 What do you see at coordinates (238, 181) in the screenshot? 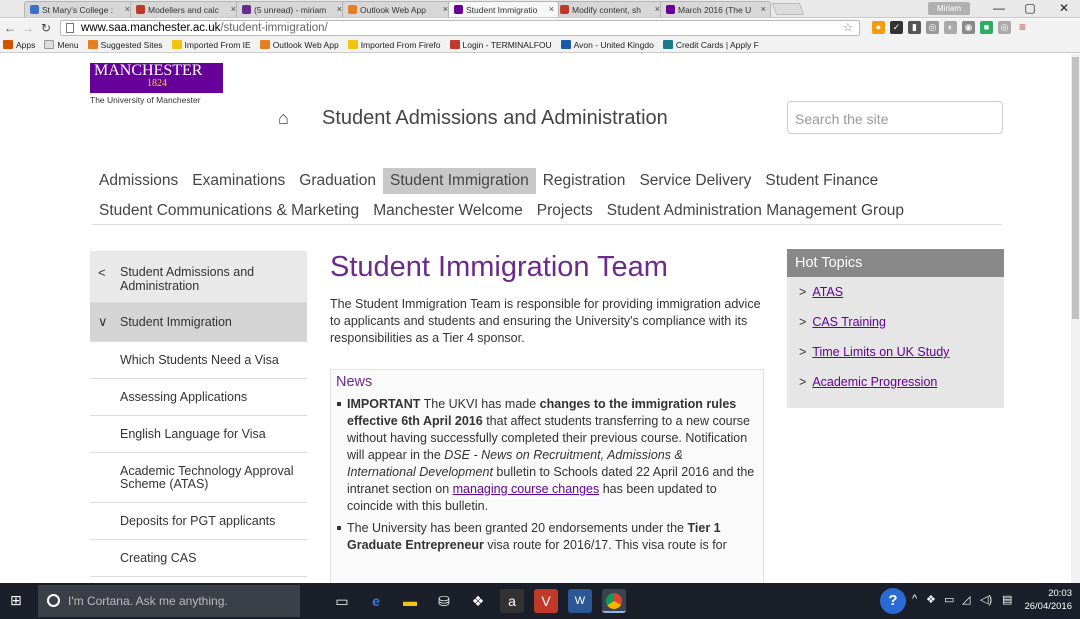
I see `nav-item-examinations: Examinations` at bounding box center [238, 181].